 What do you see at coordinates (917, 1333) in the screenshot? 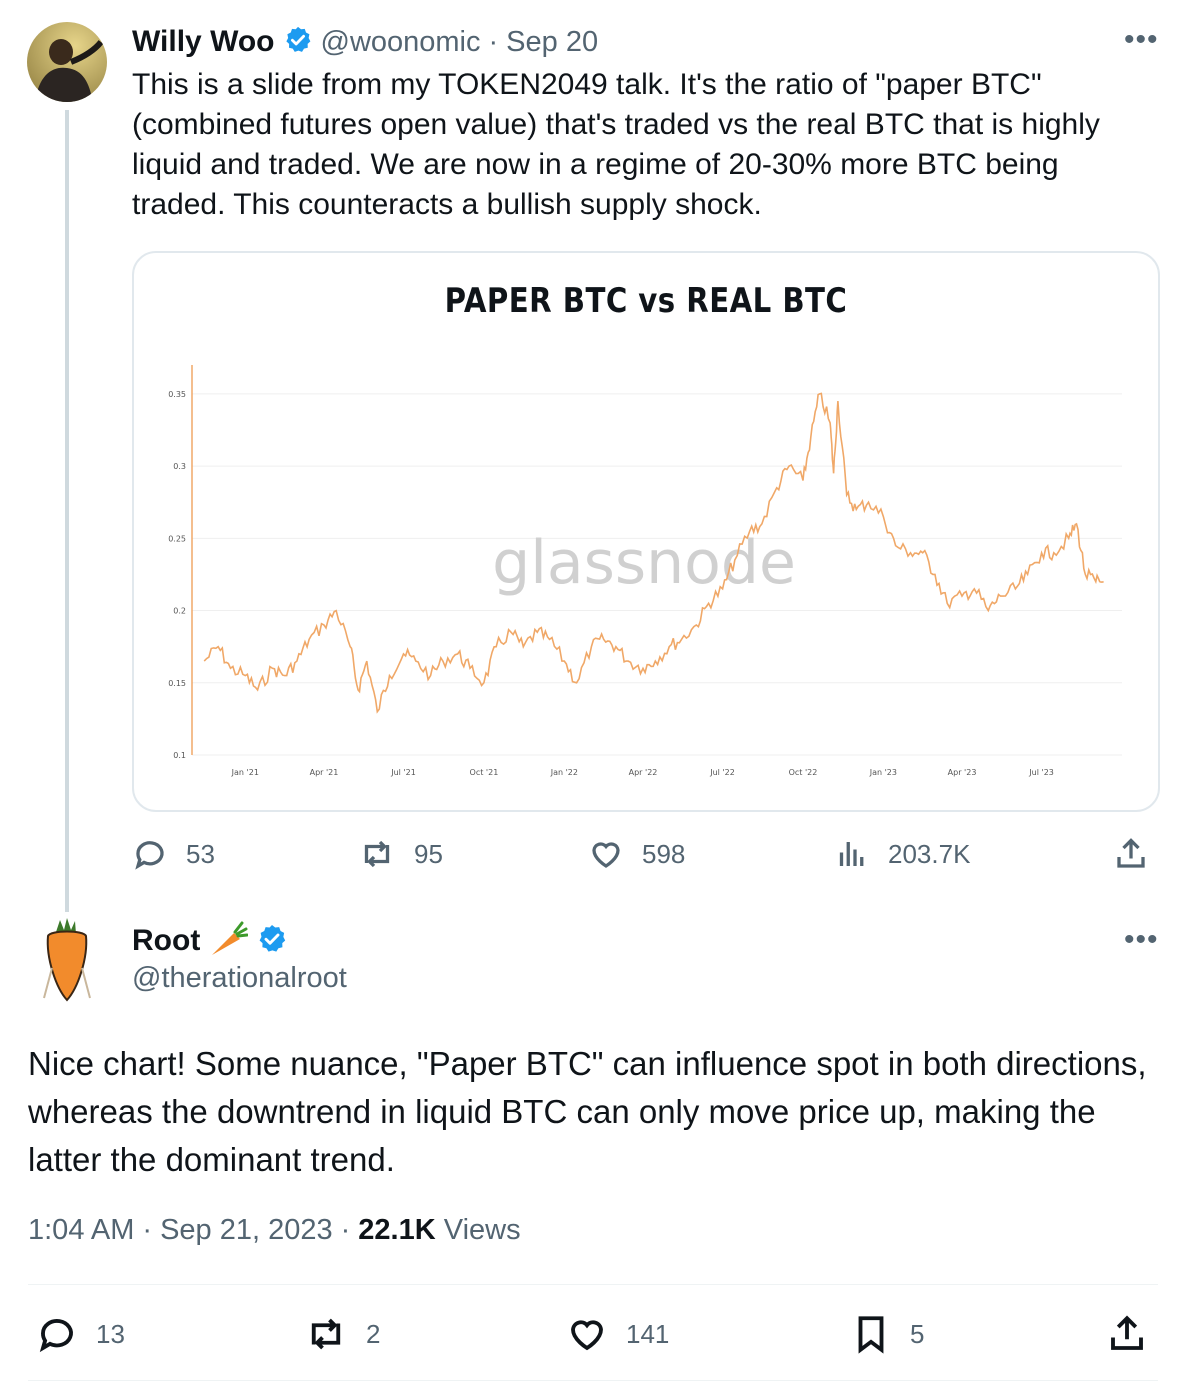
I see `bookmark-count: 5` at bounding box center [917, 1333].